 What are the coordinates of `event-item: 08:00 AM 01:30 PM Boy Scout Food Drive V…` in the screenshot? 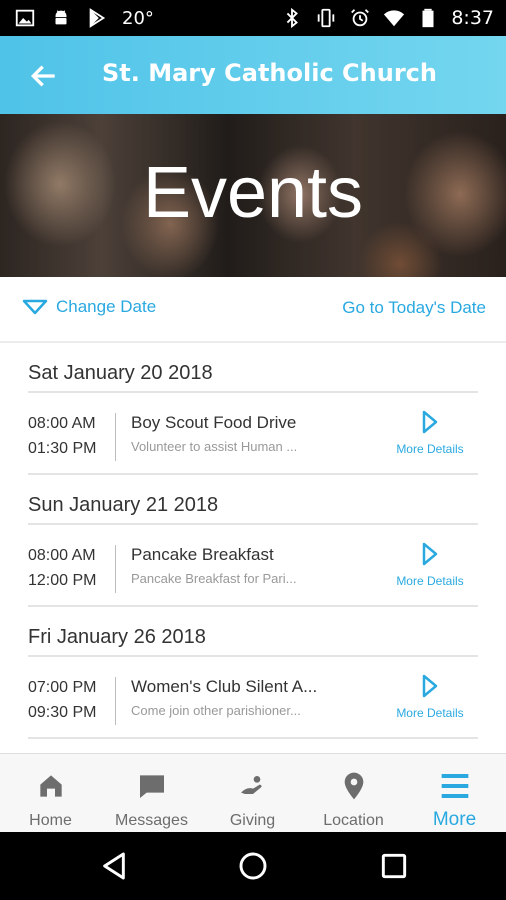 It's located at (253, 434).